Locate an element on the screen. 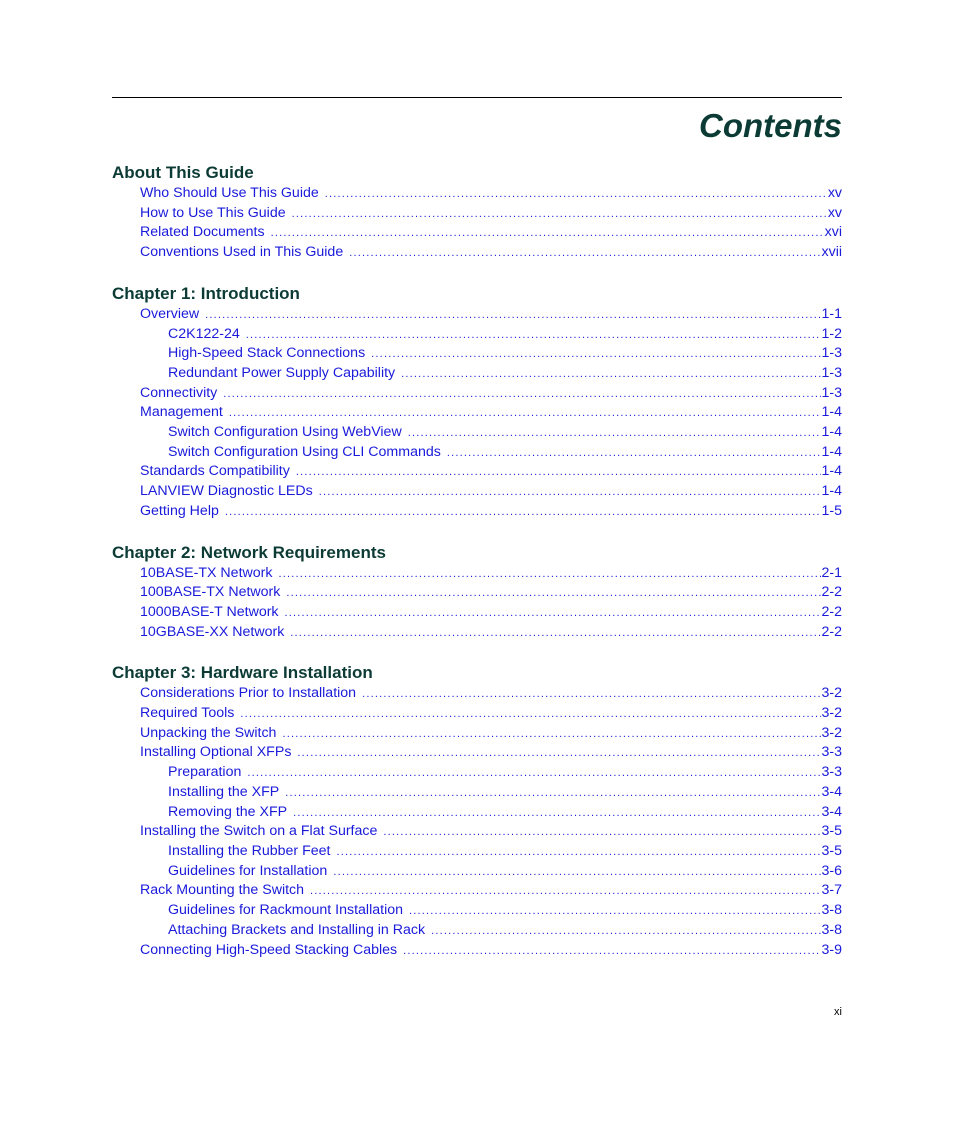 The width and height of the screenshot is (954, 1123). toc-entry-label: How to Use This Guide is located at coordinates (213, 212).